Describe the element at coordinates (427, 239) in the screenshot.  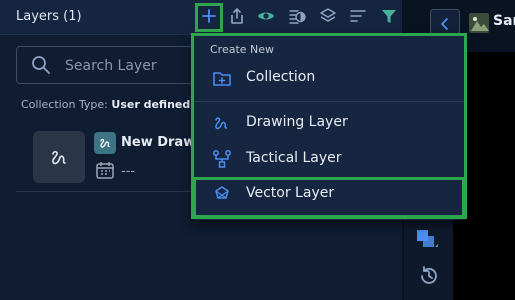
I see `overlay-icon` at that location.